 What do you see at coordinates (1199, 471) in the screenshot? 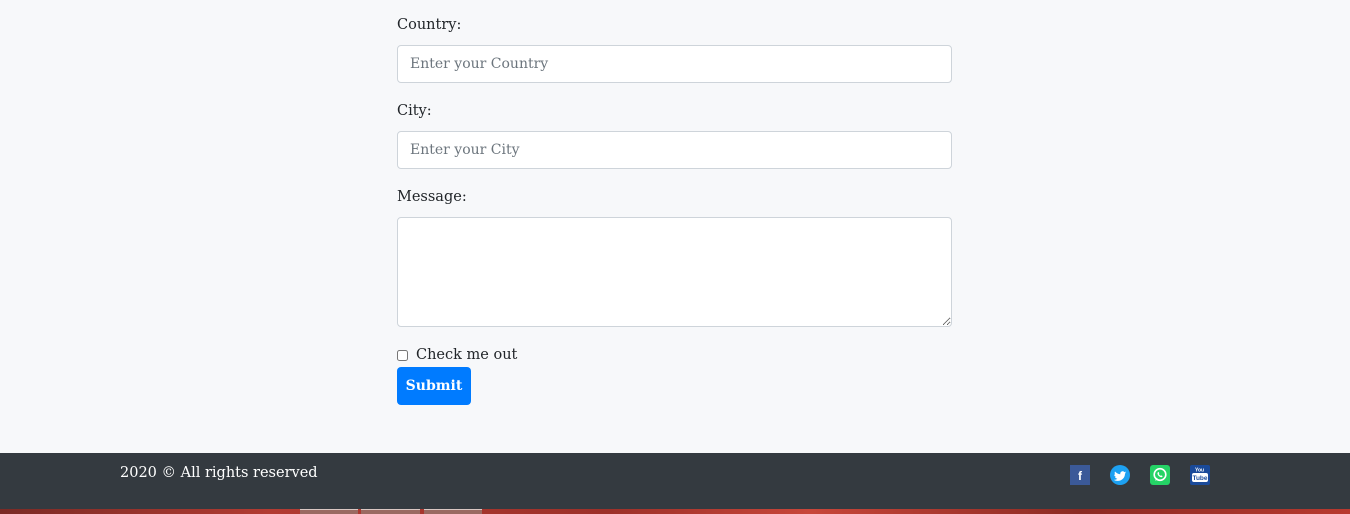
I see `svg-text: You` at bounding box center [1199, 471].